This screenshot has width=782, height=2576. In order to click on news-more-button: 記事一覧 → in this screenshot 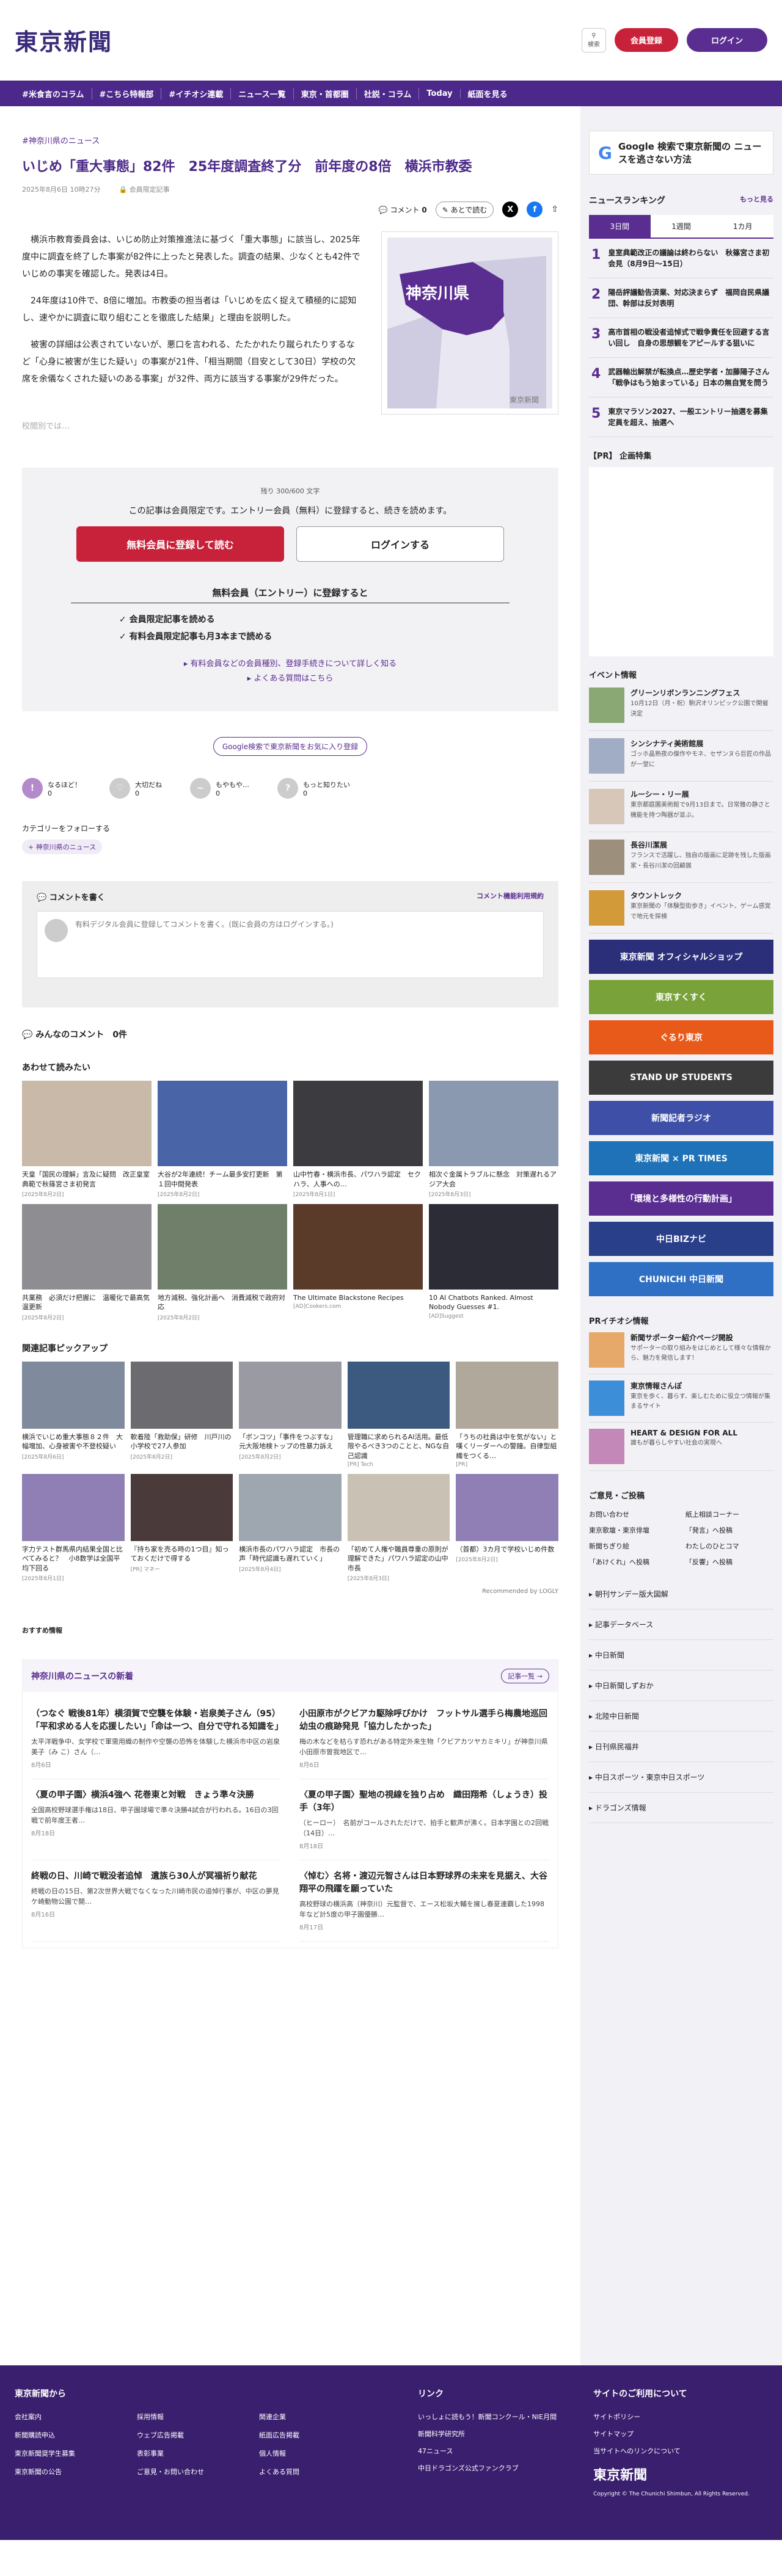, I will do `click(525, 1676)`.